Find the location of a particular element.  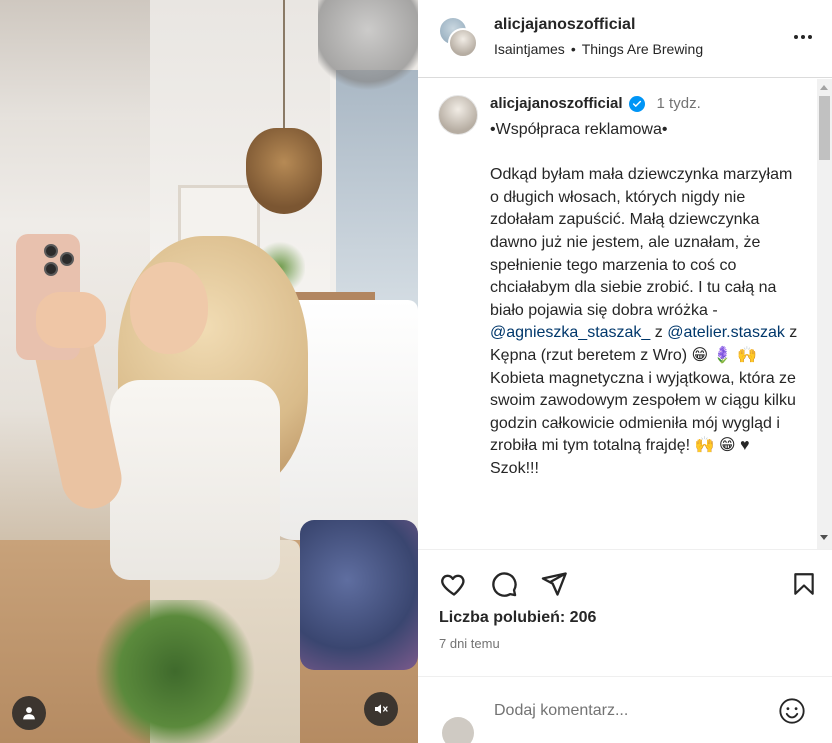

post-date: 7 dni temu is located at coordinates (469, 643).